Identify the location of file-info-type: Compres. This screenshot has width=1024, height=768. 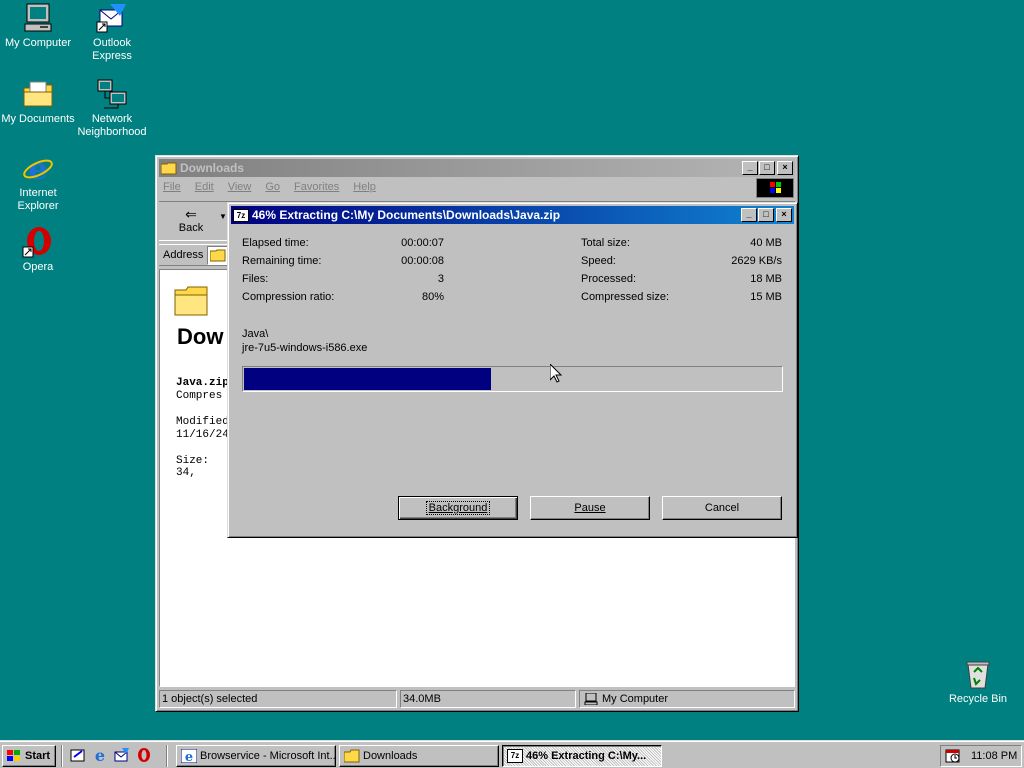
(199, 396).